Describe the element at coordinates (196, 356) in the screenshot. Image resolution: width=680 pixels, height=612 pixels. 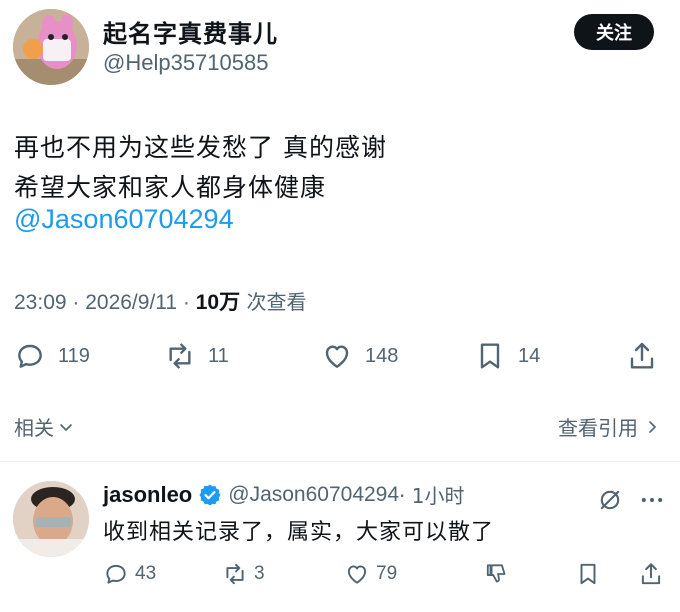
I see `retweet-button: 11` at that location.